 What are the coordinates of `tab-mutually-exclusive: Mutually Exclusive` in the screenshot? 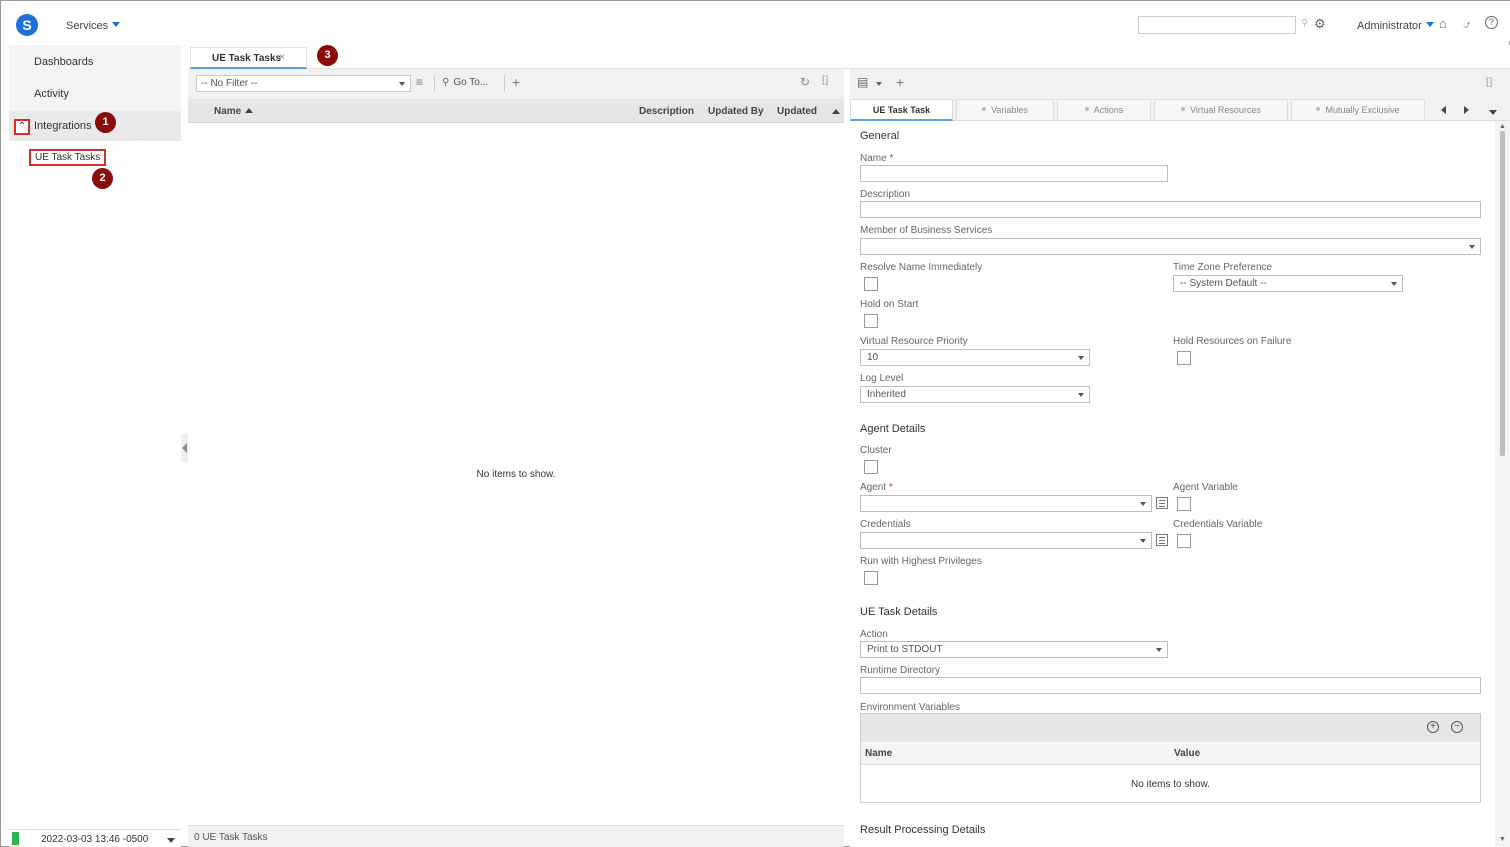 It's located at (1358, 110).